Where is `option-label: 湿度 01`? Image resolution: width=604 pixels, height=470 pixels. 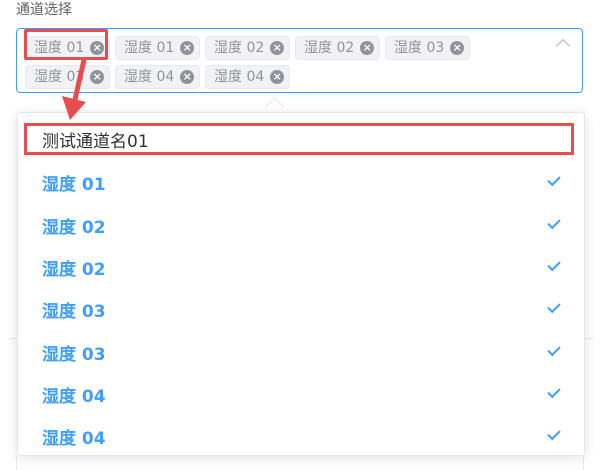 option-label: 湿度 01 is located at coordinates (74, 184).